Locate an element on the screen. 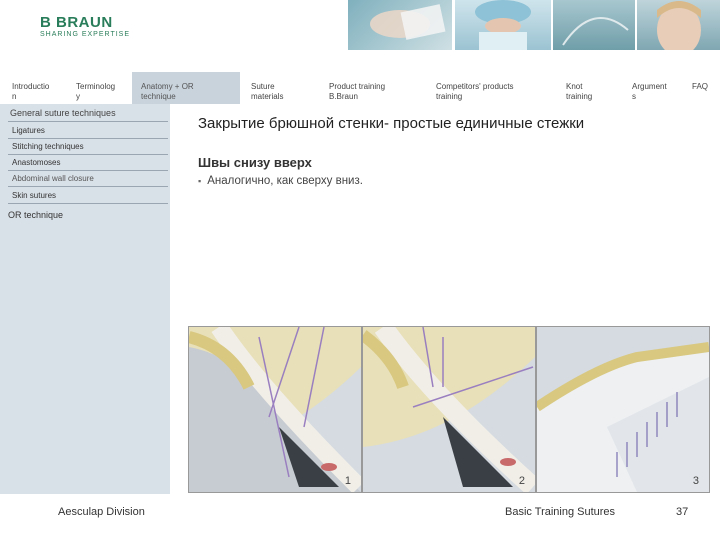 The width and height of the screenshot is (720, 540). sidebar-item-skin-sutures: Skin sutures is located at coordinates (34, 195).